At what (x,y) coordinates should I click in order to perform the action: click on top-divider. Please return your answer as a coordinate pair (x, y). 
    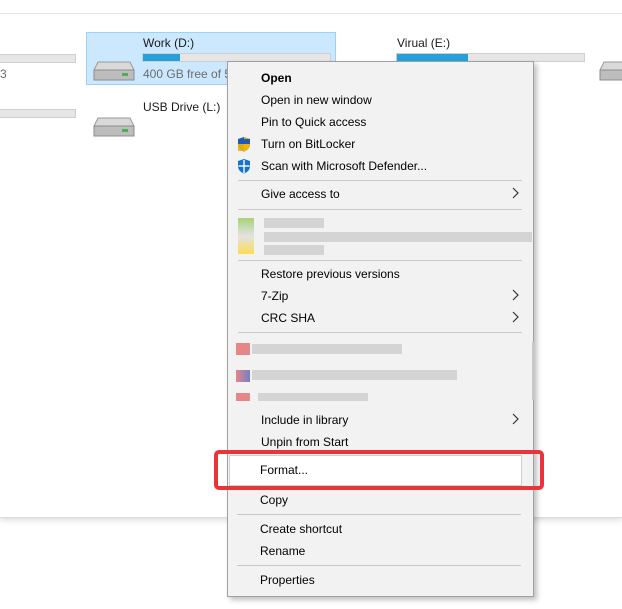
    Looking at the image, I should click on (311, 13).